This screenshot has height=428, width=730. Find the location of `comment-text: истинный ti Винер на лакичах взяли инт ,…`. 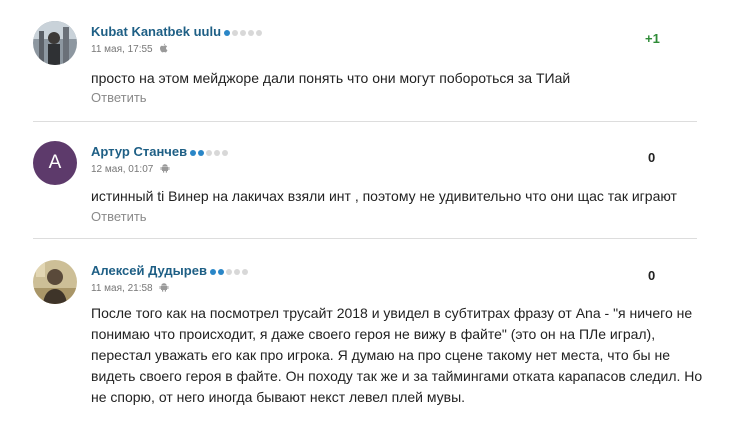

comment-text: истинный ti Винер на лакичах взяли инт ,… is located at coordinates (384, 196).